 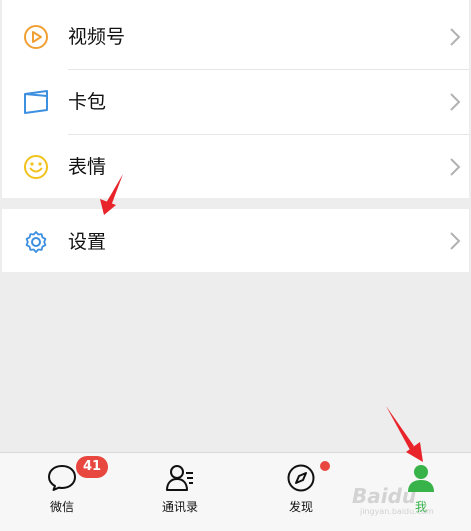 I want to click on menu-item-settings: 设置, so click(x=235, y=240).